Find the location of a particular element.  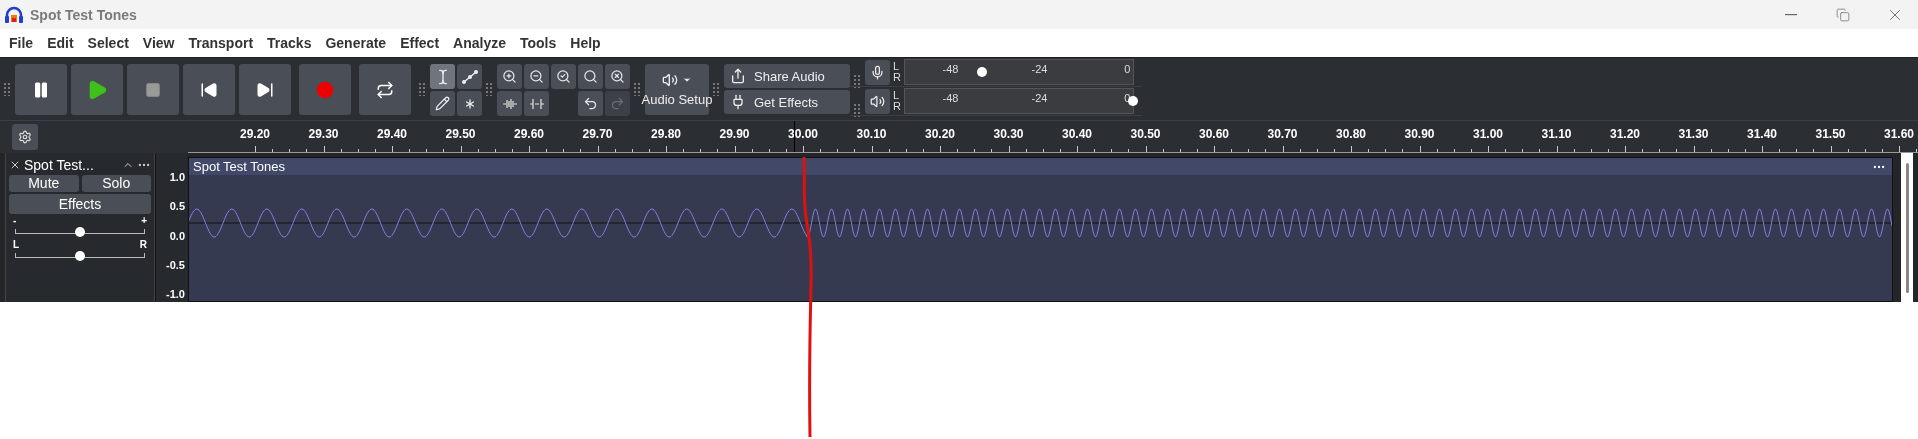

menu-item: File is located at coordinates (23, 43).